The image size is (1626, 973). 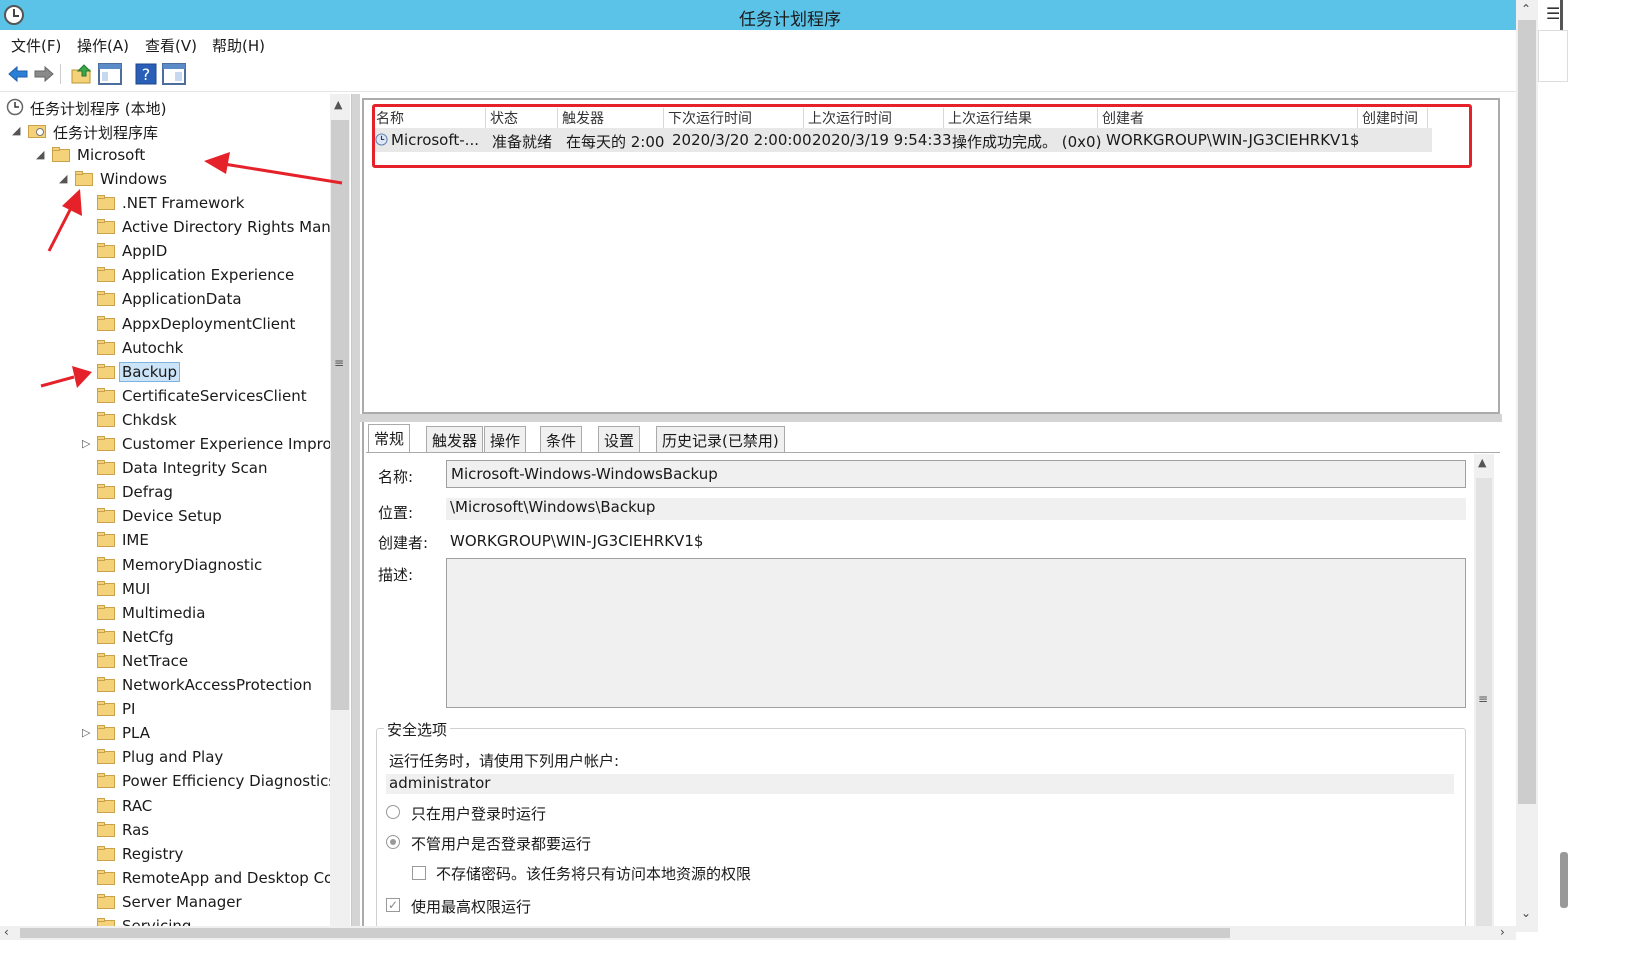 I want to click on tab-actions: 操作, so click(x=505, y=439).